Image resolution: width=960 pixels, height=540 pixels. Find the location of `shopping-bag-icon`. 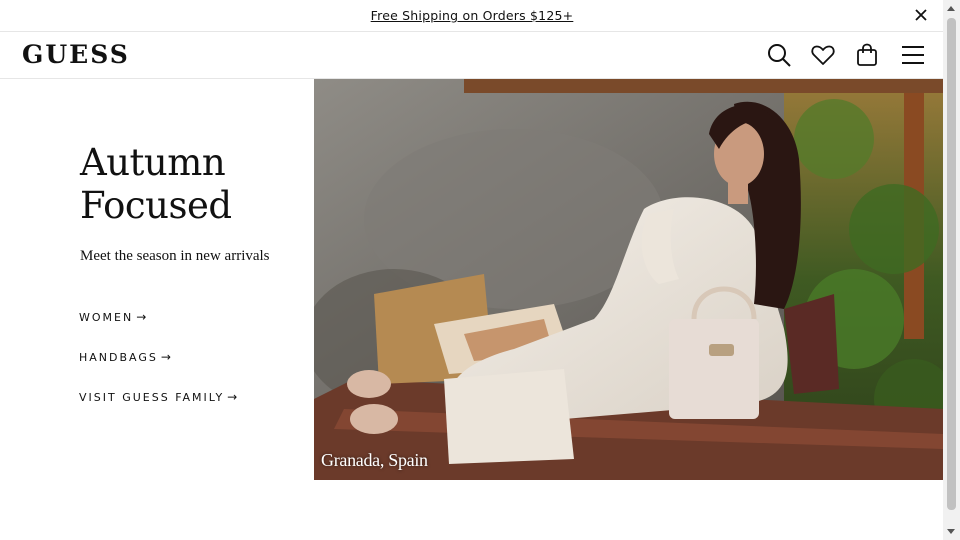

shopping-bag-icon is located at coordinates (867, 55).